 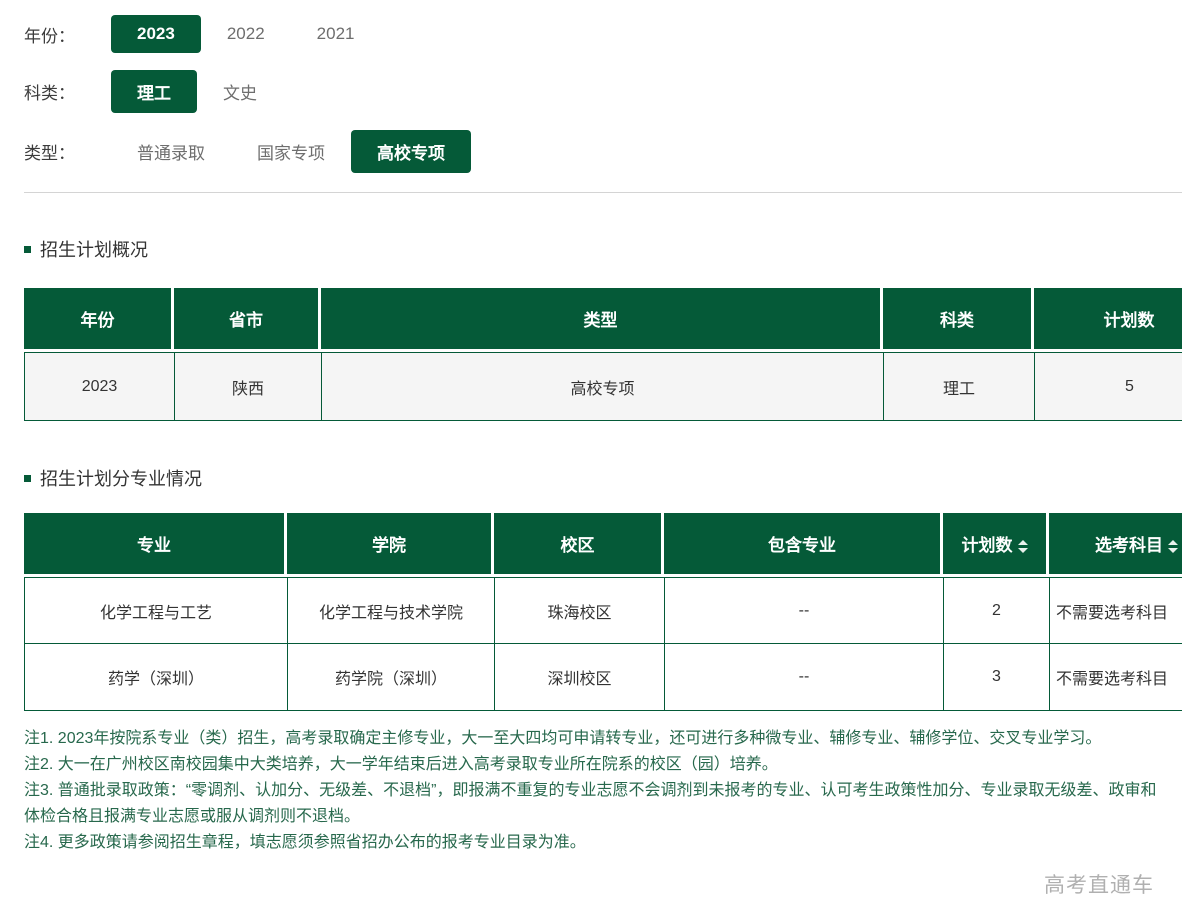 What do you see at coordinates (1108, 386) in the screenshot?
I see `cell-plan-count: 5` at bounding box center [1108, 386].